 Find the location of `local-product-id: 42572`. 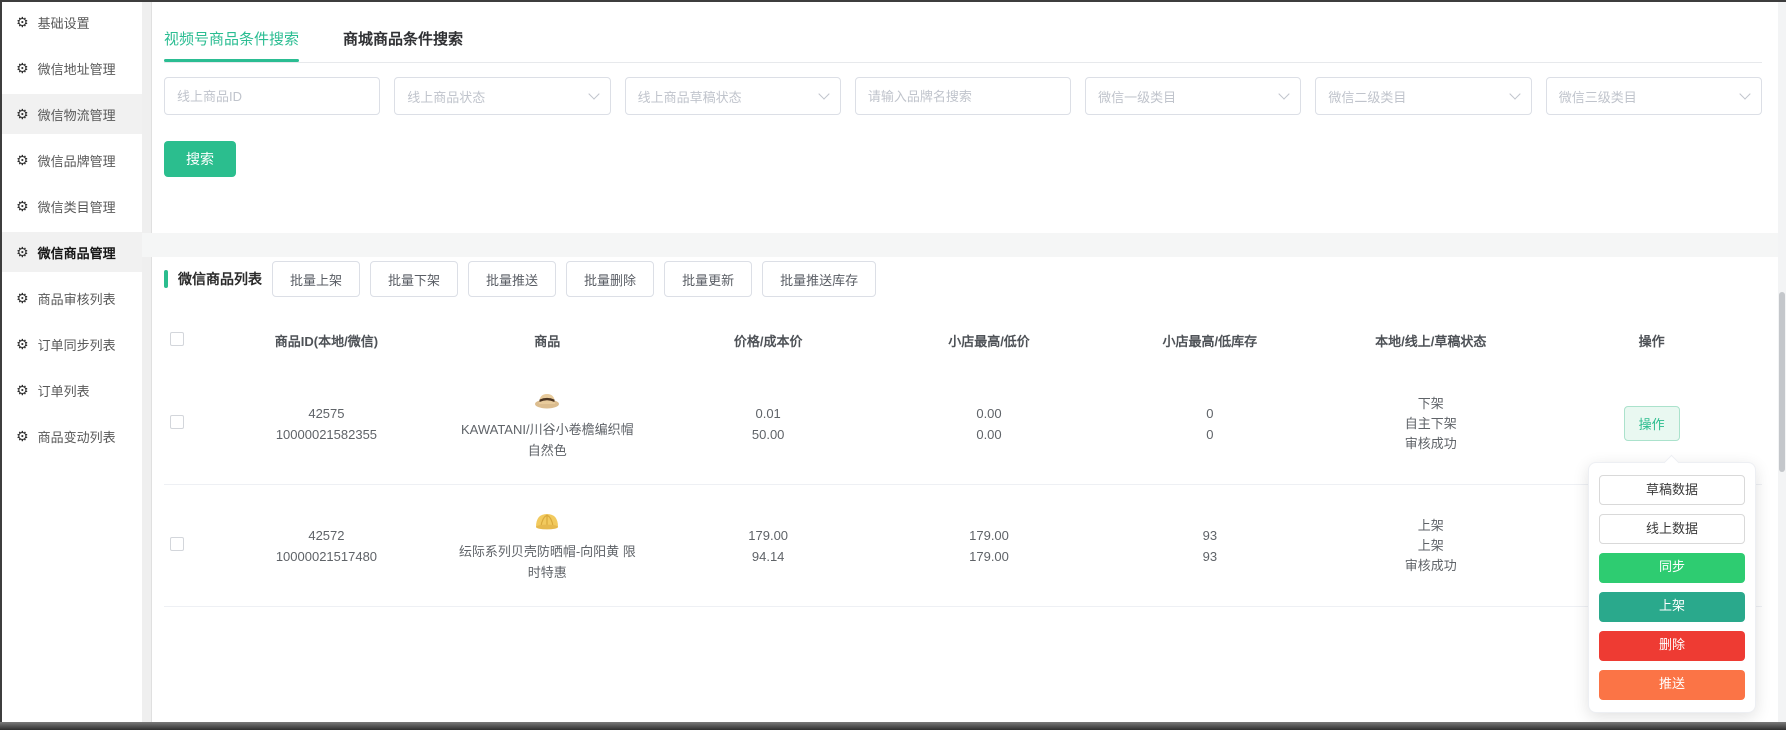

local-product-id: 42572 is located at coordinates (326, 535).